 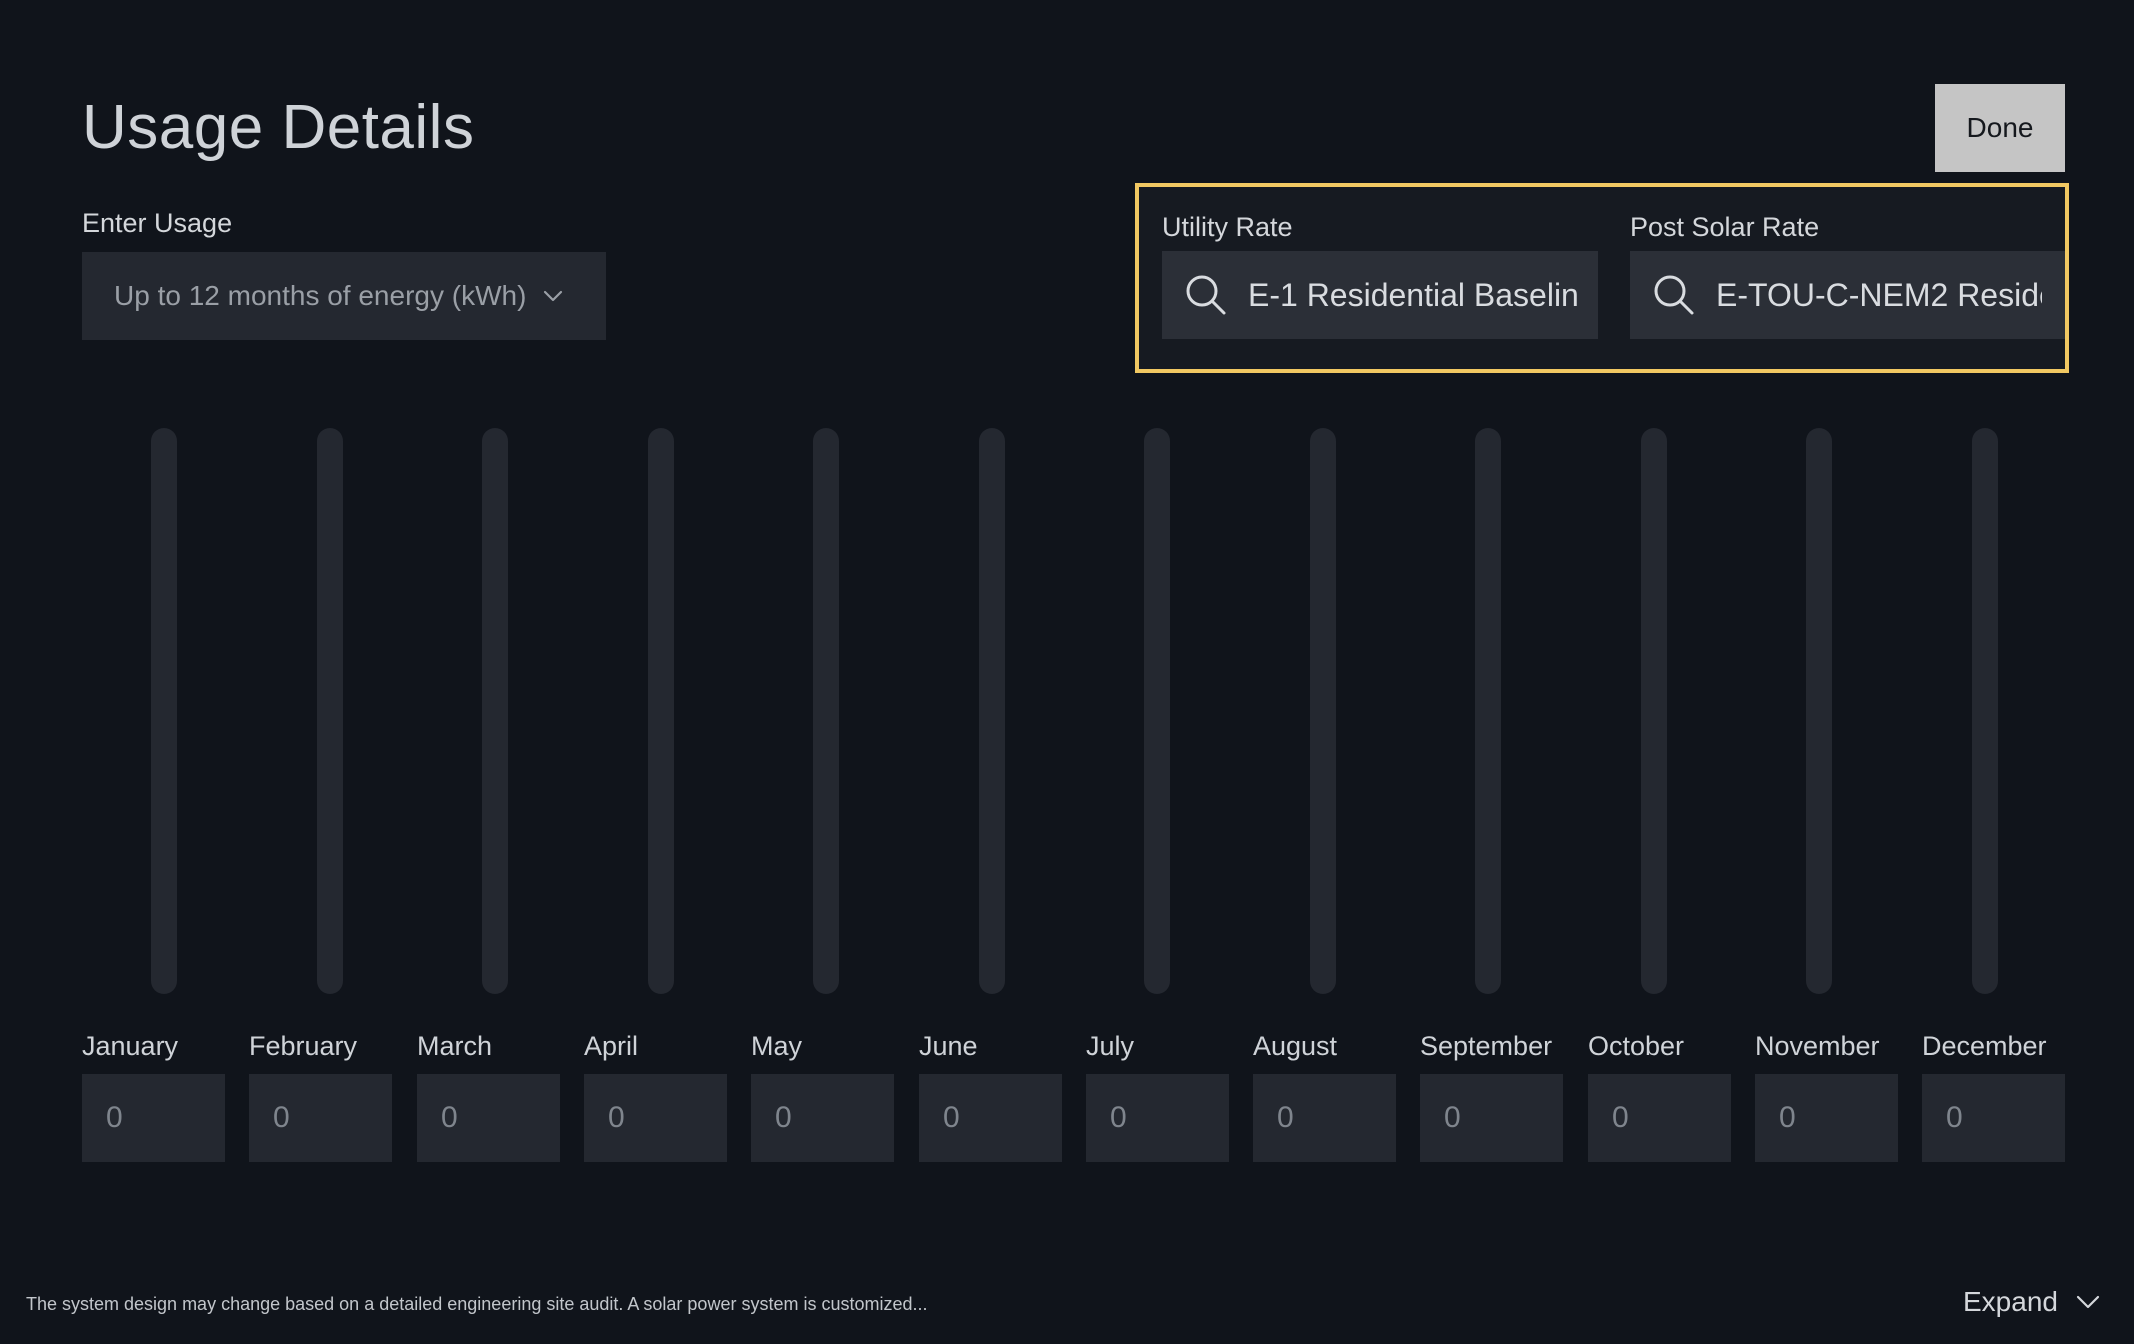 What do you see at coordinates (1413, 294) in the screenshot?
I see `utility-rate-value: E-1 Residential Baselin` at bounding box center [1413, 294].